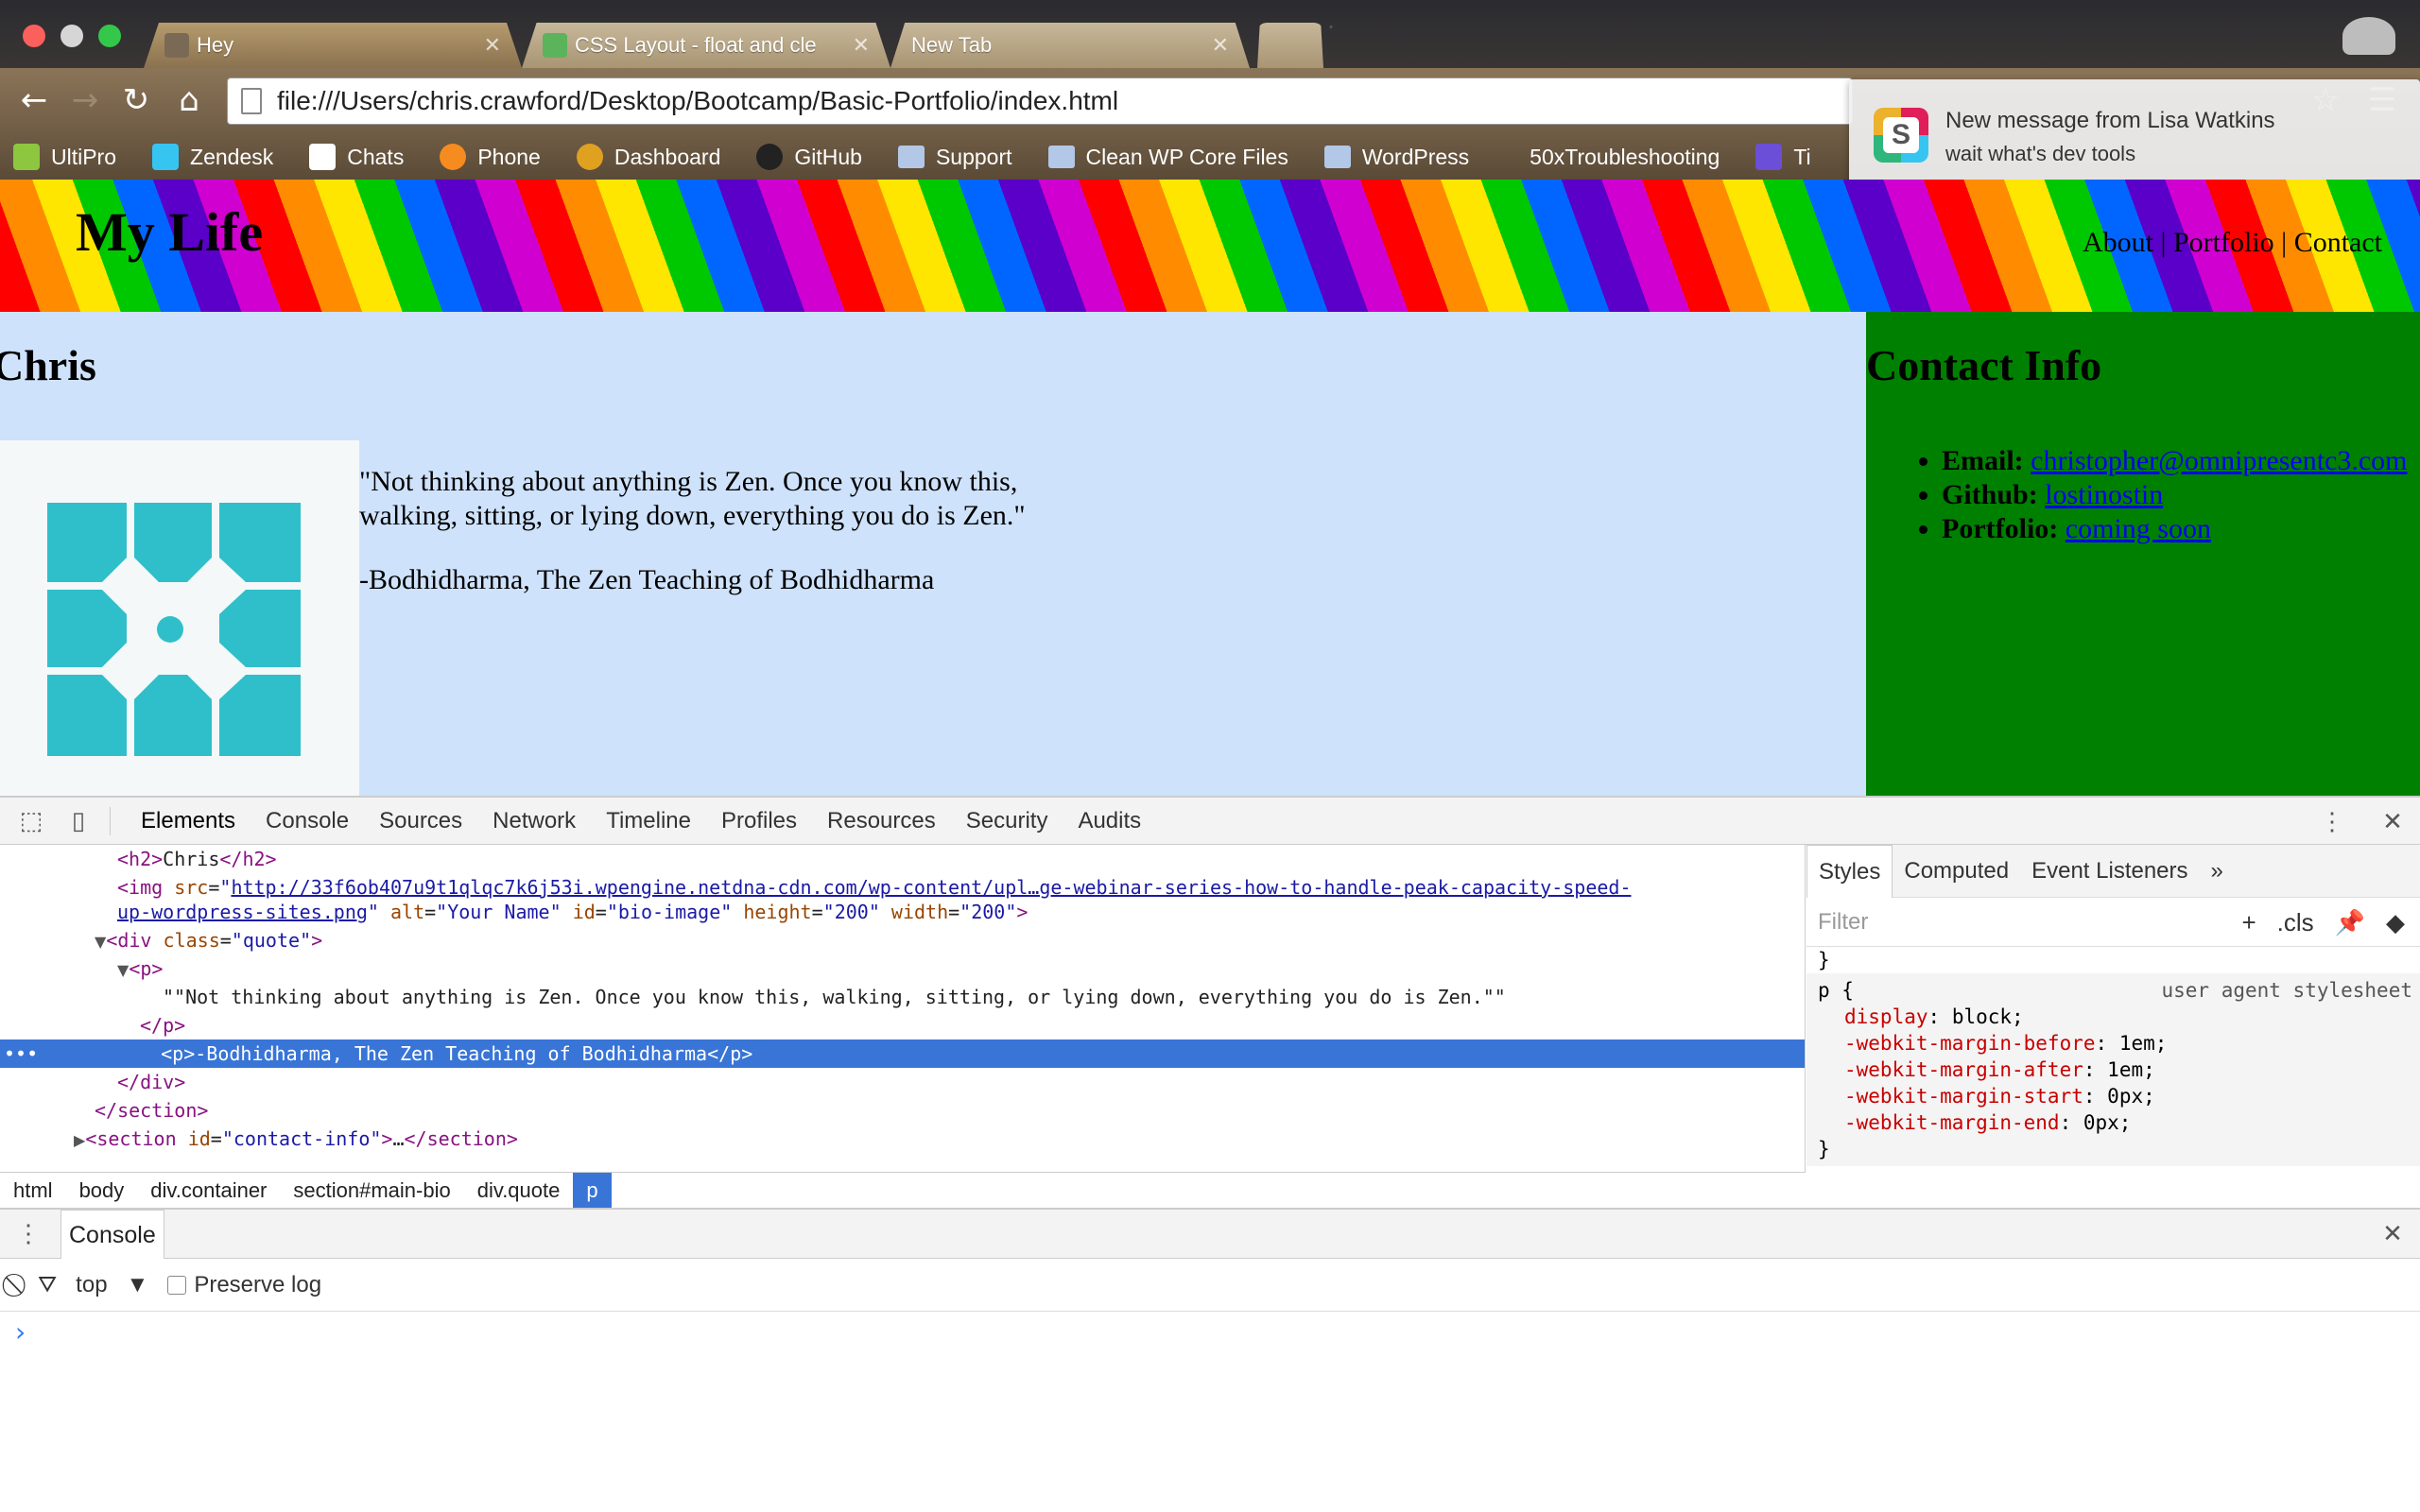 This screenshot has height=1512, width=2420. Describe the element at coordinates (79, 1140) in the screenshot. I see `expand-arrow-icon: ▶` at that location.